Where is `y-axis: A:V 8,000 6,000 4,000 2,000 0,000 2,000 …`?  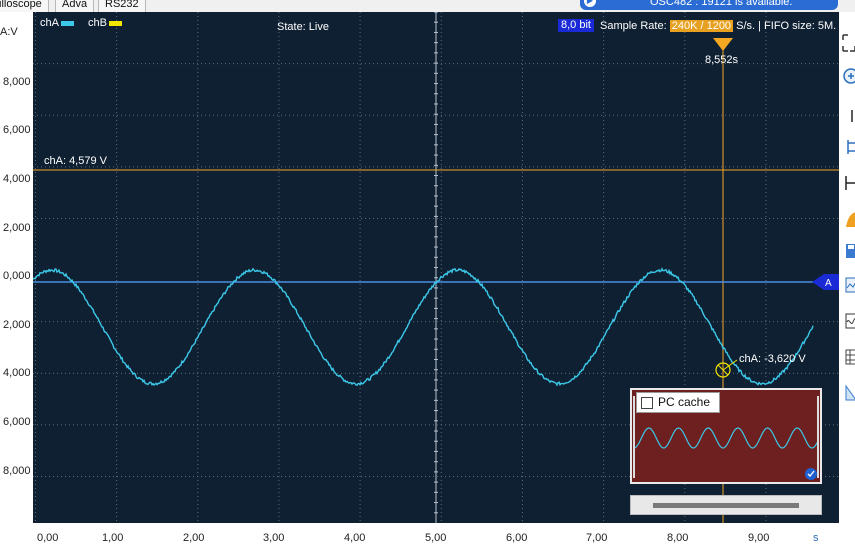
y-axis: A:V 8,000 6,000 4,000 2,000 0,000 2,000 … is located at coordinates (16, 267).